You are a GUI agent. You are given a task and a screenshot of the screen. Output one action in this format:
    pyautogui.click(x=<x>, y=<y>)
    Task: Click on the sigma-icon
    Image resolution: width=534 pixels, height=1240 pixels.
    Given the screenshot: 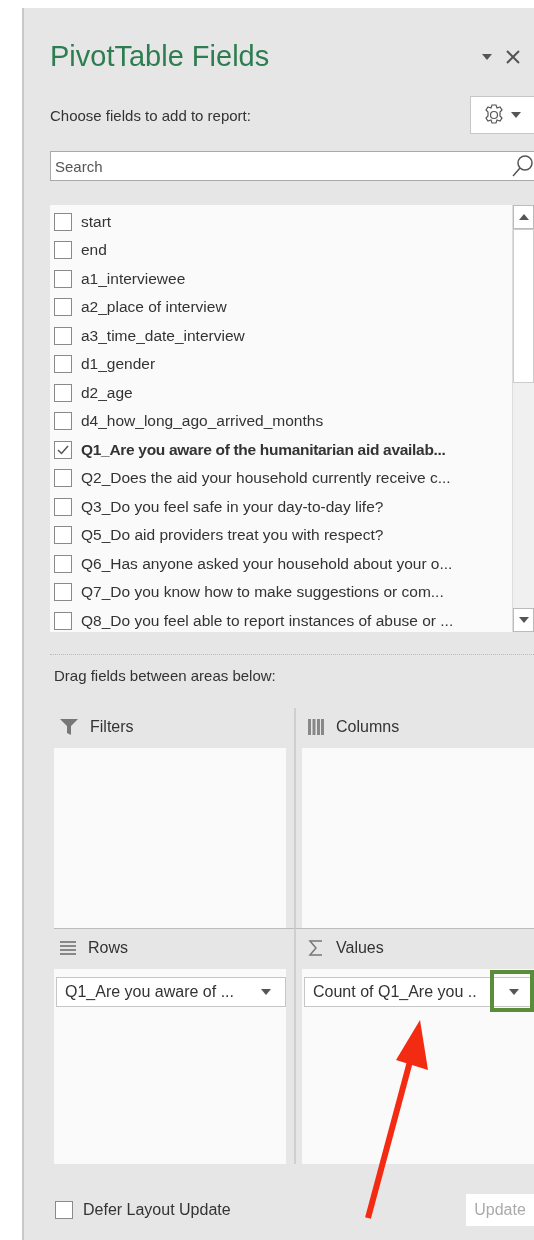 What is the action you would take?
    pyautogui.click(x=316, y=948)
    